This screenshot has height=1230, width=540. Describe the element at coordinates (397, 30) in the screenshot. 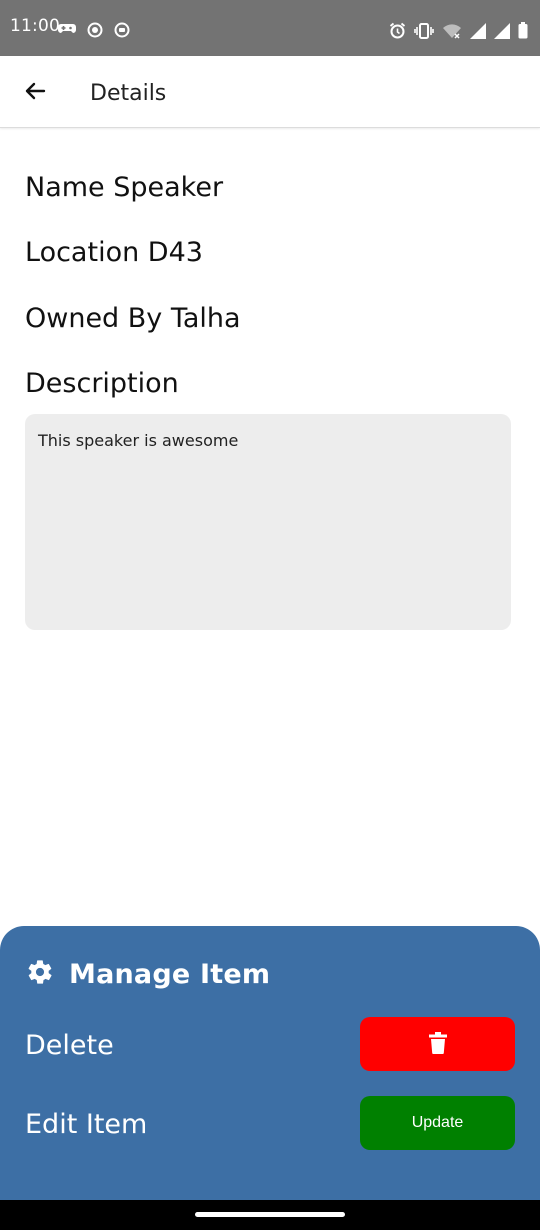

I see `alarm-icon` at that location.